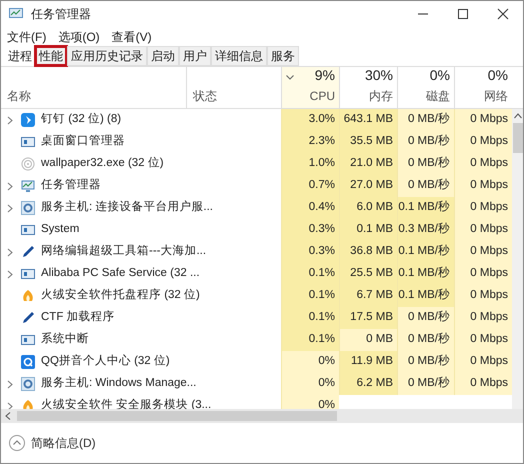 This screenshot has height=464, width=524. I want to click on table-cell: 3.0%, so click(310, 120).